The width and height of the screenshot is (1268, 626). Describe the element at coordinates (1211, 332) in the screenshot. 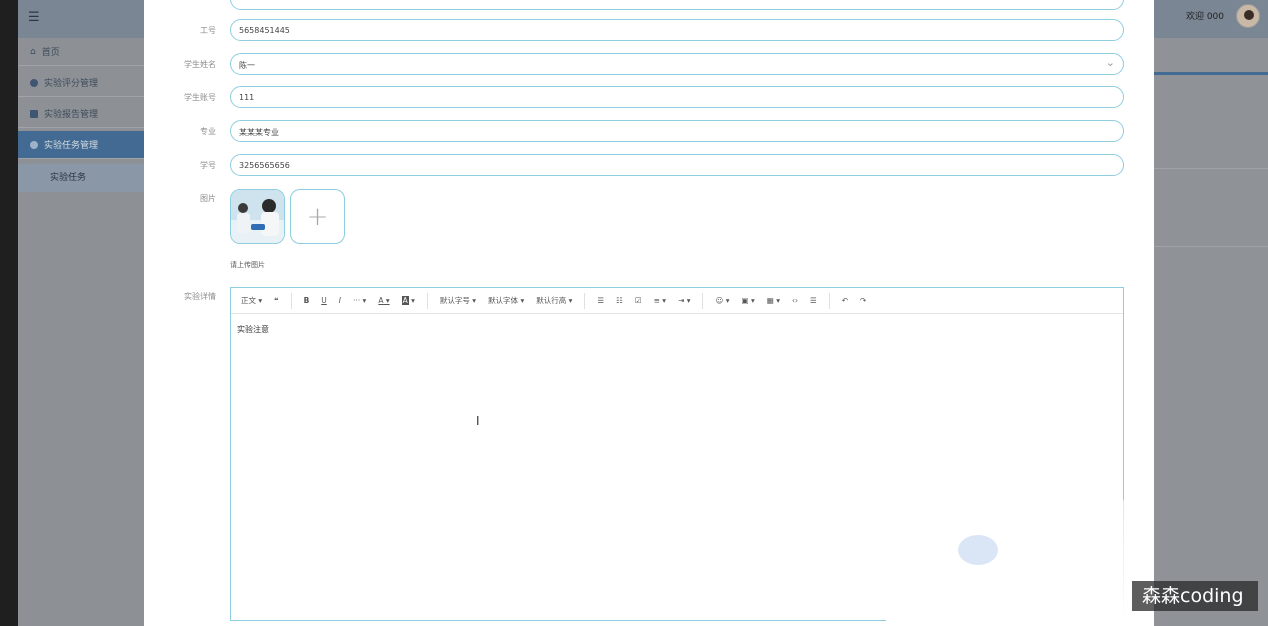

I see `content-background` at that location.